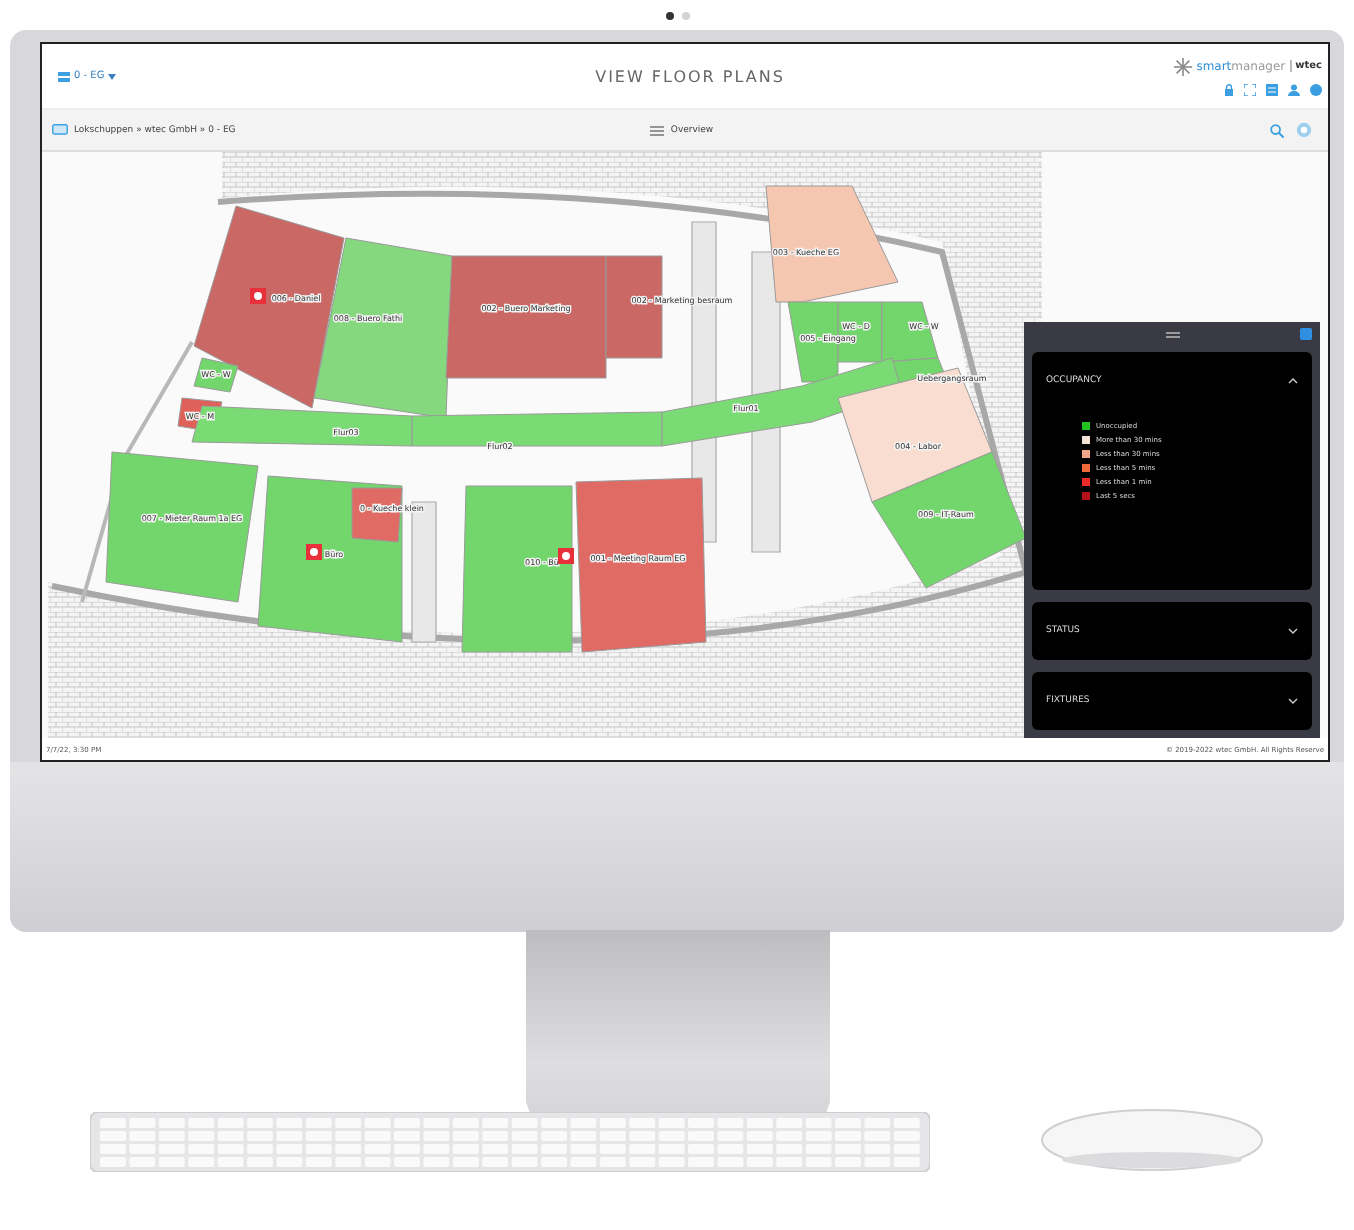 Image resolution: width=1354 pixels, height=1230 pixels. Describe the element at coordinates (690, 76) in the screenshot. I see `page-title: VIEW FLOOR PLANS` at that location.